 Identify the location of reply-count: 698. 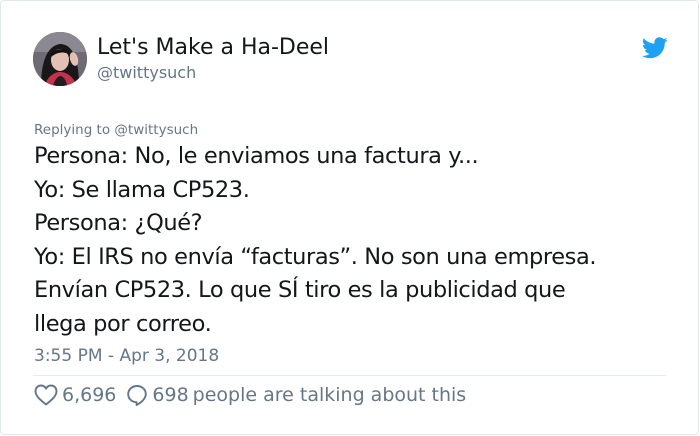
(170, 395).